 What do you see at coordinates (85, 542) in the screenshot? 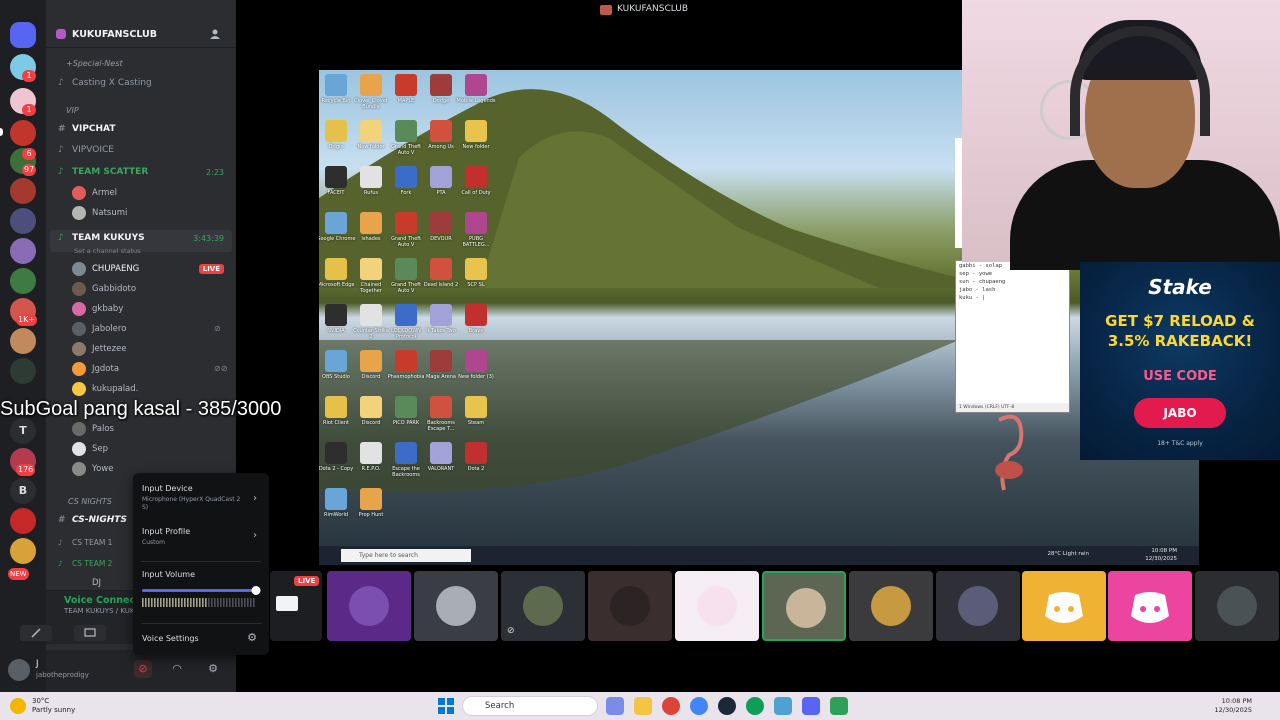
I see `channel-cs-team1: ♪ CS TEAM 1` at bounding box center [85, 542].